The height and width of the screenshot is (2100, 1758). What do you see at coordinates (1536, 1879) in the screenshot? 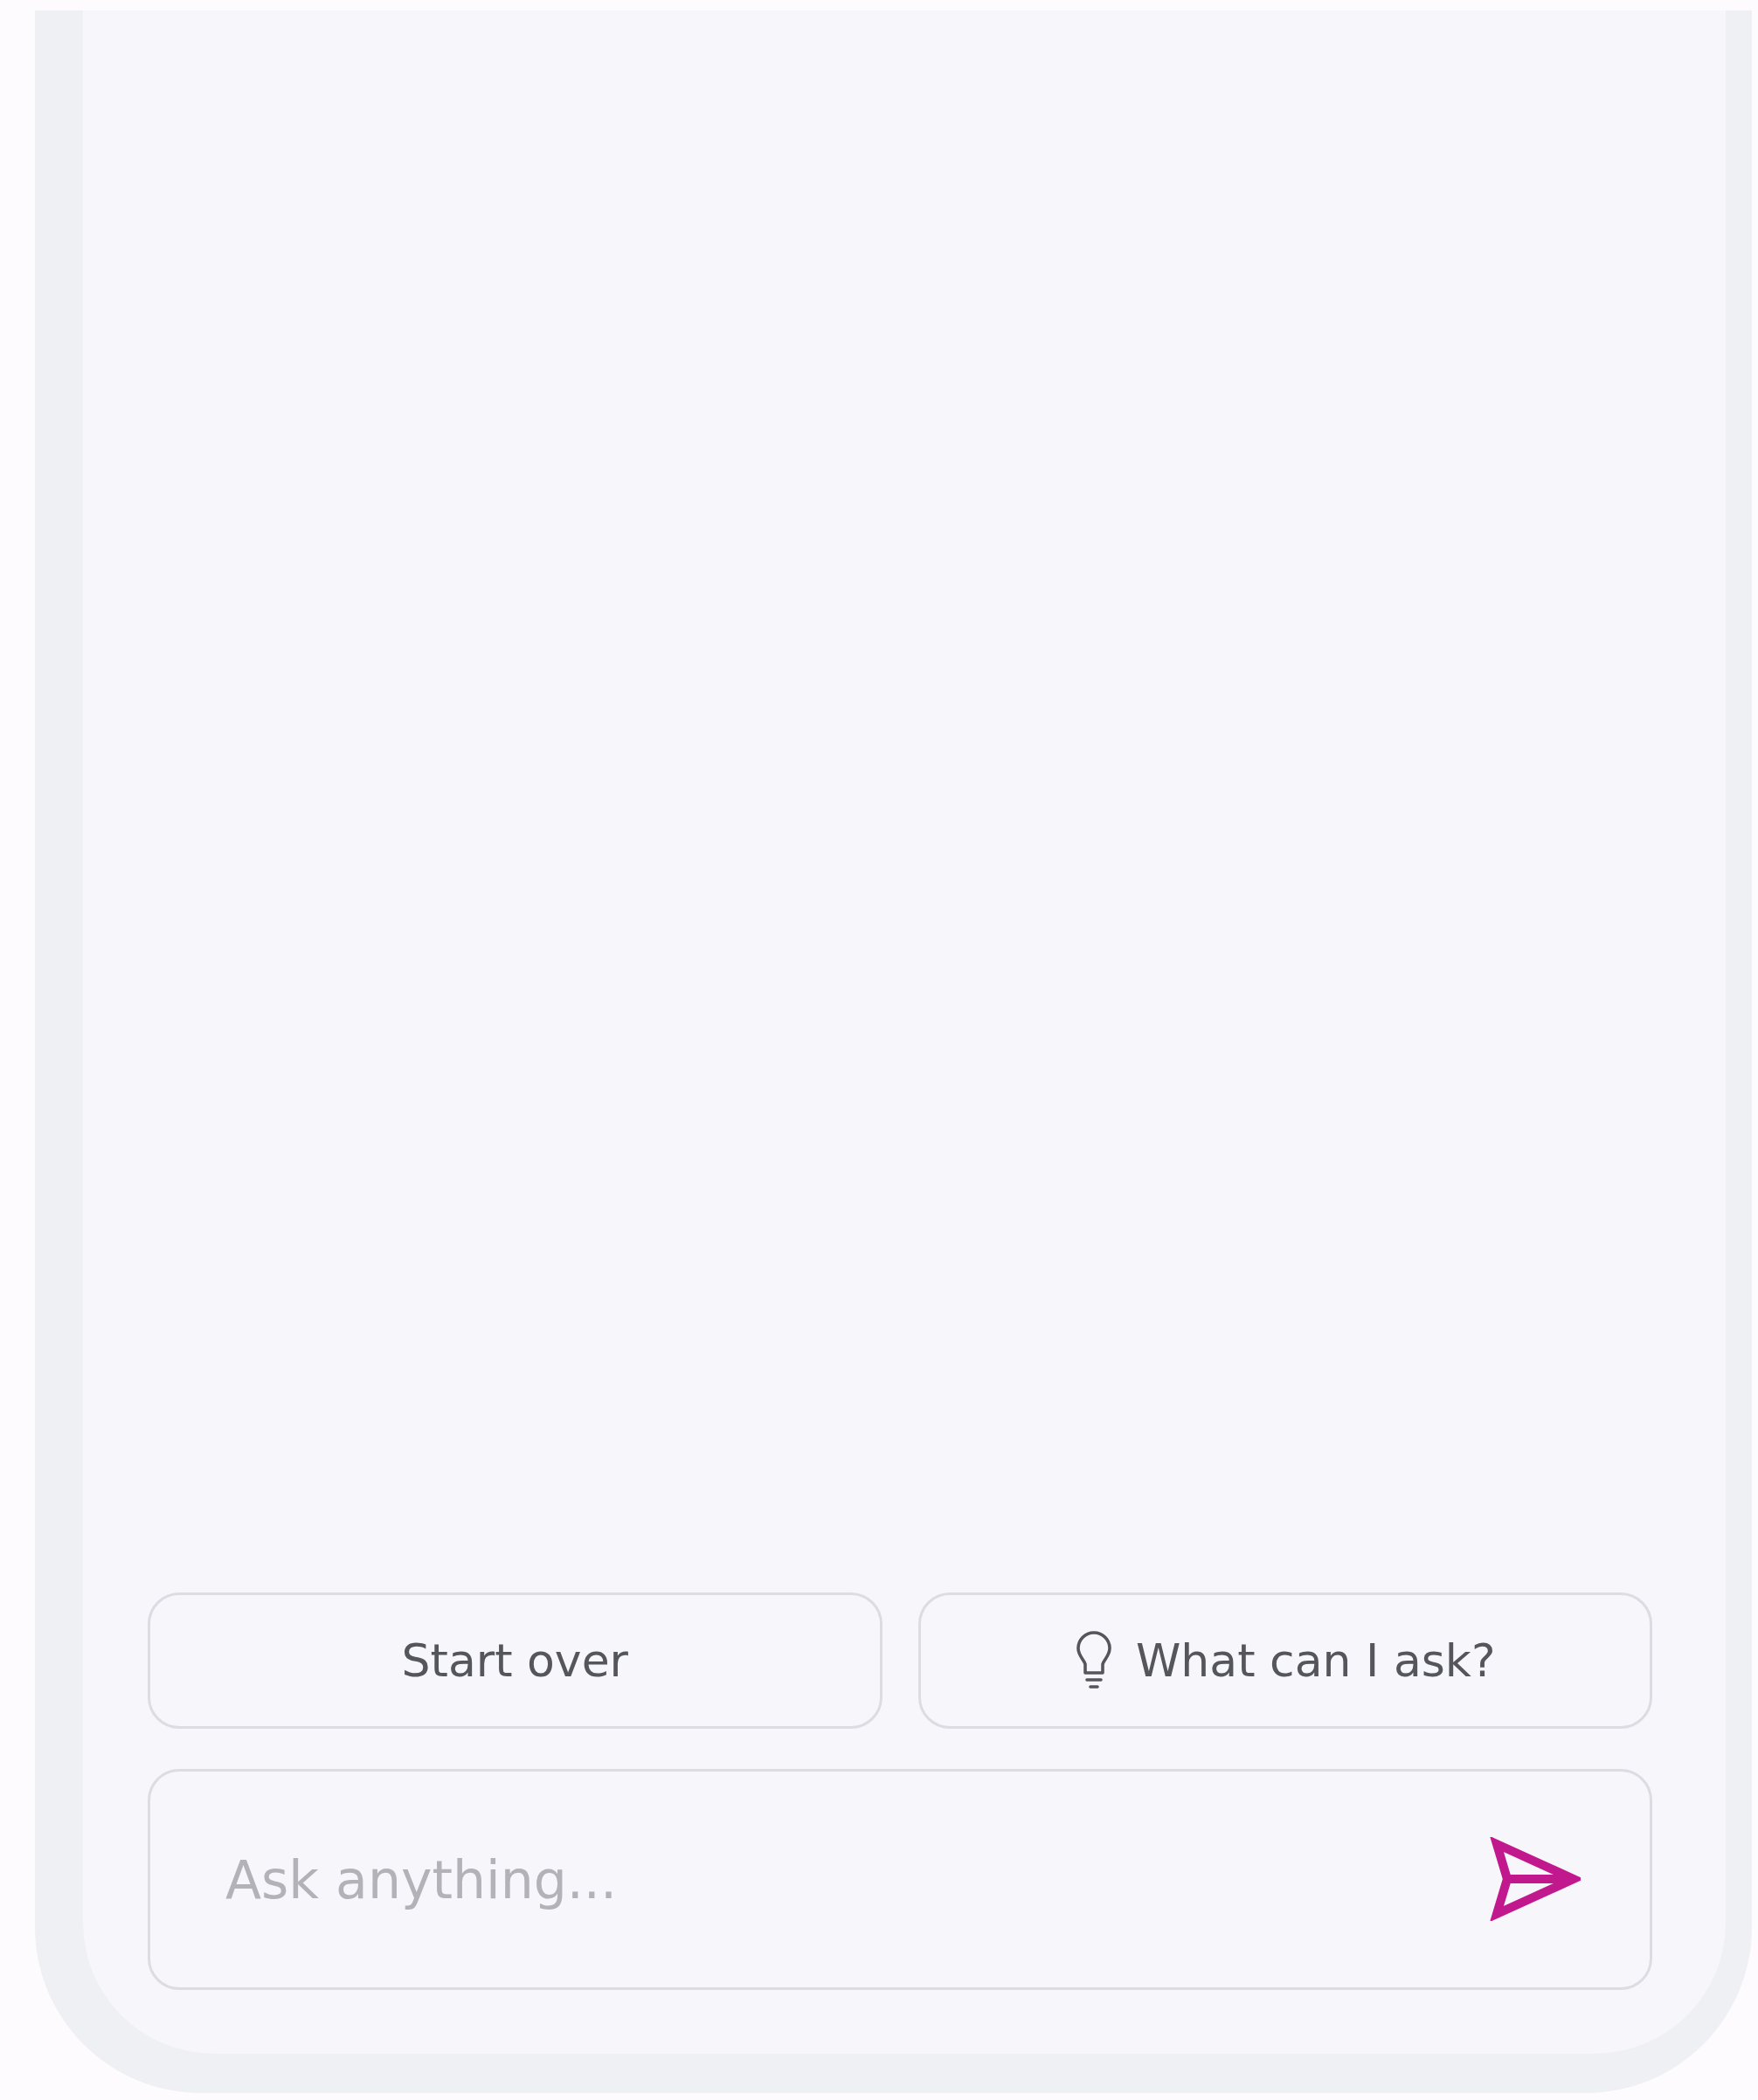
I see `send-icon` at bounding box center [1536, 1879].